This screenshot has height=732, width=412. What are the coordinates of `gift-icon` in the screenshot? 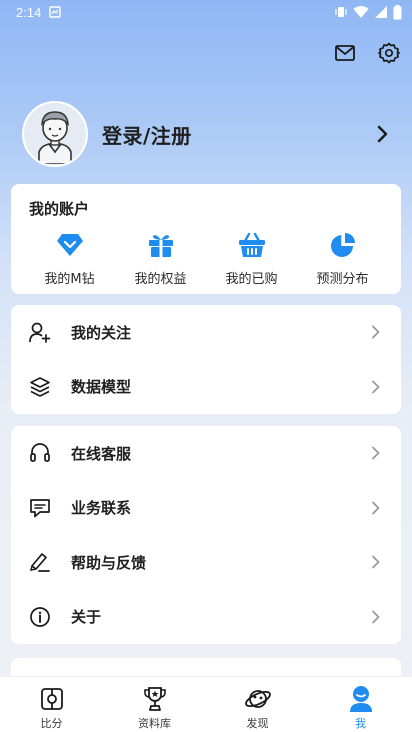 It's located at (160, 246).